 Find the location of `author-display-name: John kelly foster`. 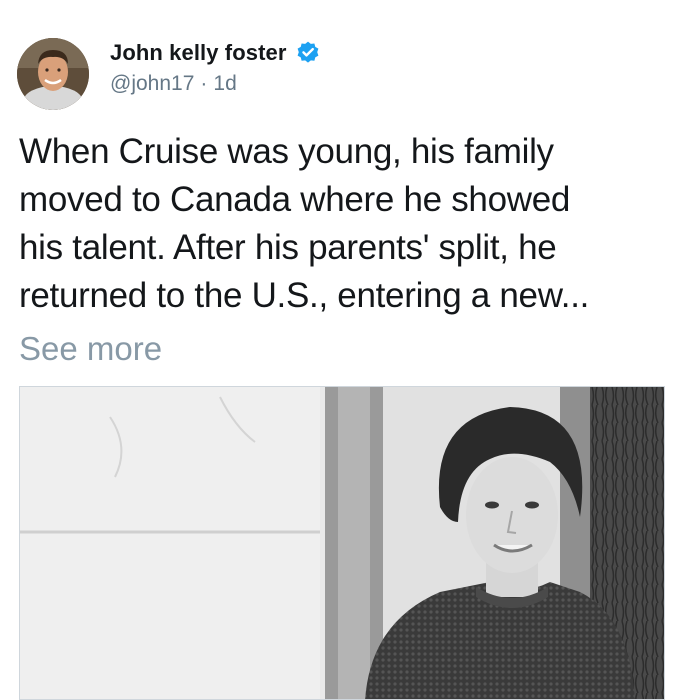

author-display-name: John kelly foster is located at coordinates (198, 53).